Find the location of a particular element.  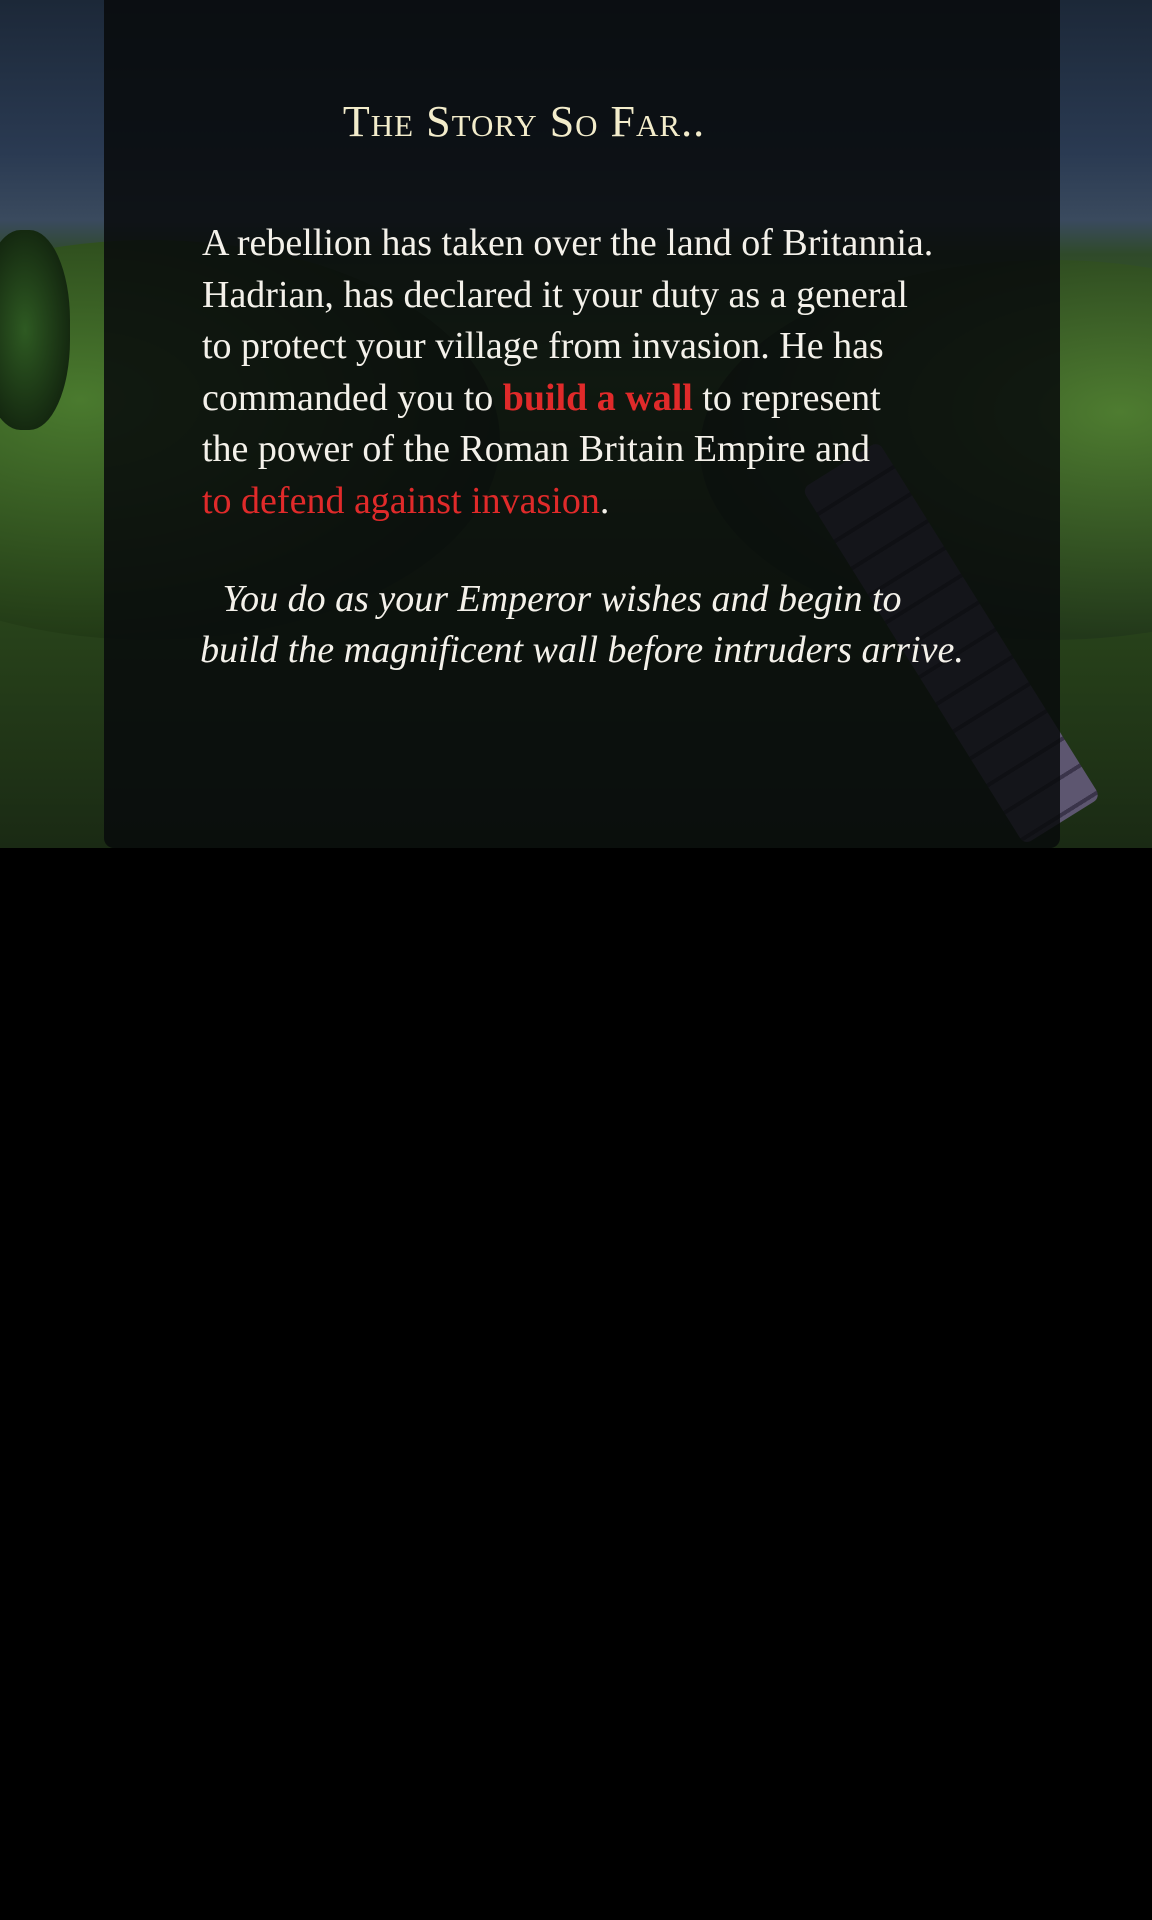

text: commanded you to is located at coordinates (352, 397).